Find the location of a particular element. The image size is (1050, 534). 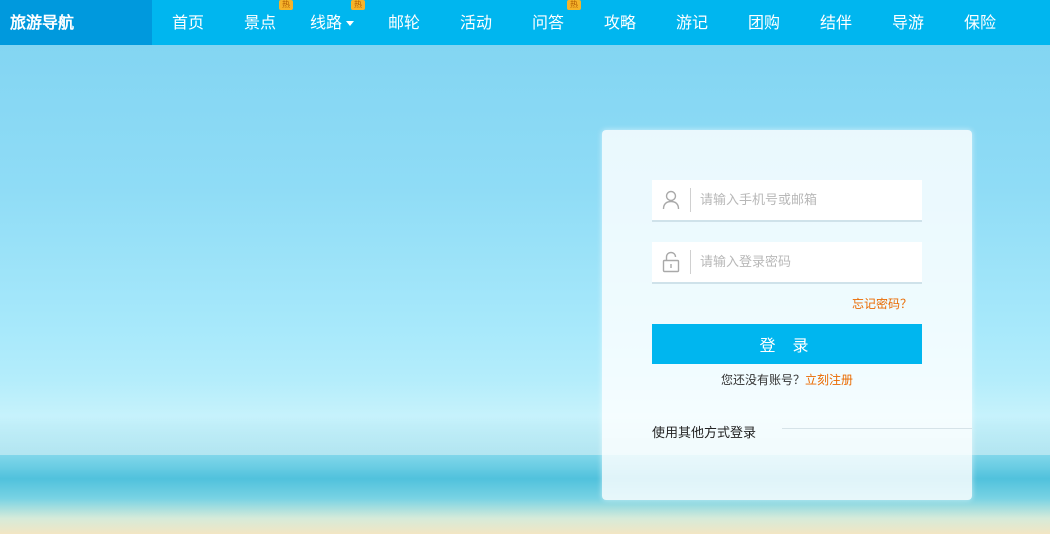

nav-item-label: 活动 is located at coordinates (475, 22).